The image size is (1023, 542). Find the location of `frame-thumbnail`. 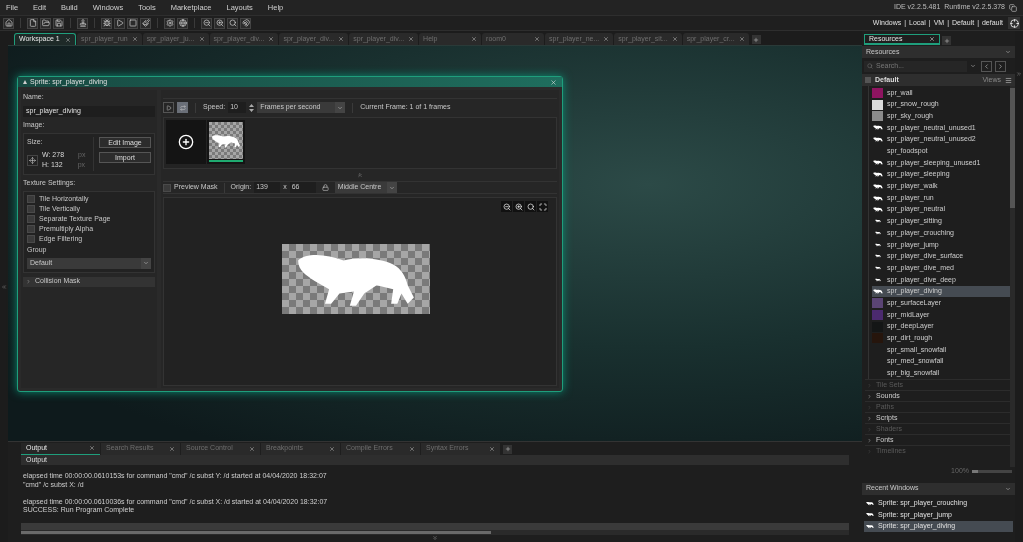

frame-thumbnail is located at coordinates (226, 142).